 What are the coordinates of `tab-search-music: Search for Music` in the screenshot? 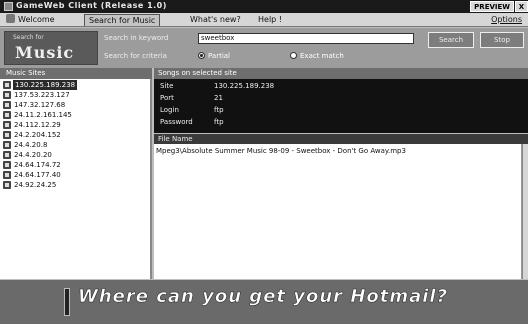 It's located at (122, 20).